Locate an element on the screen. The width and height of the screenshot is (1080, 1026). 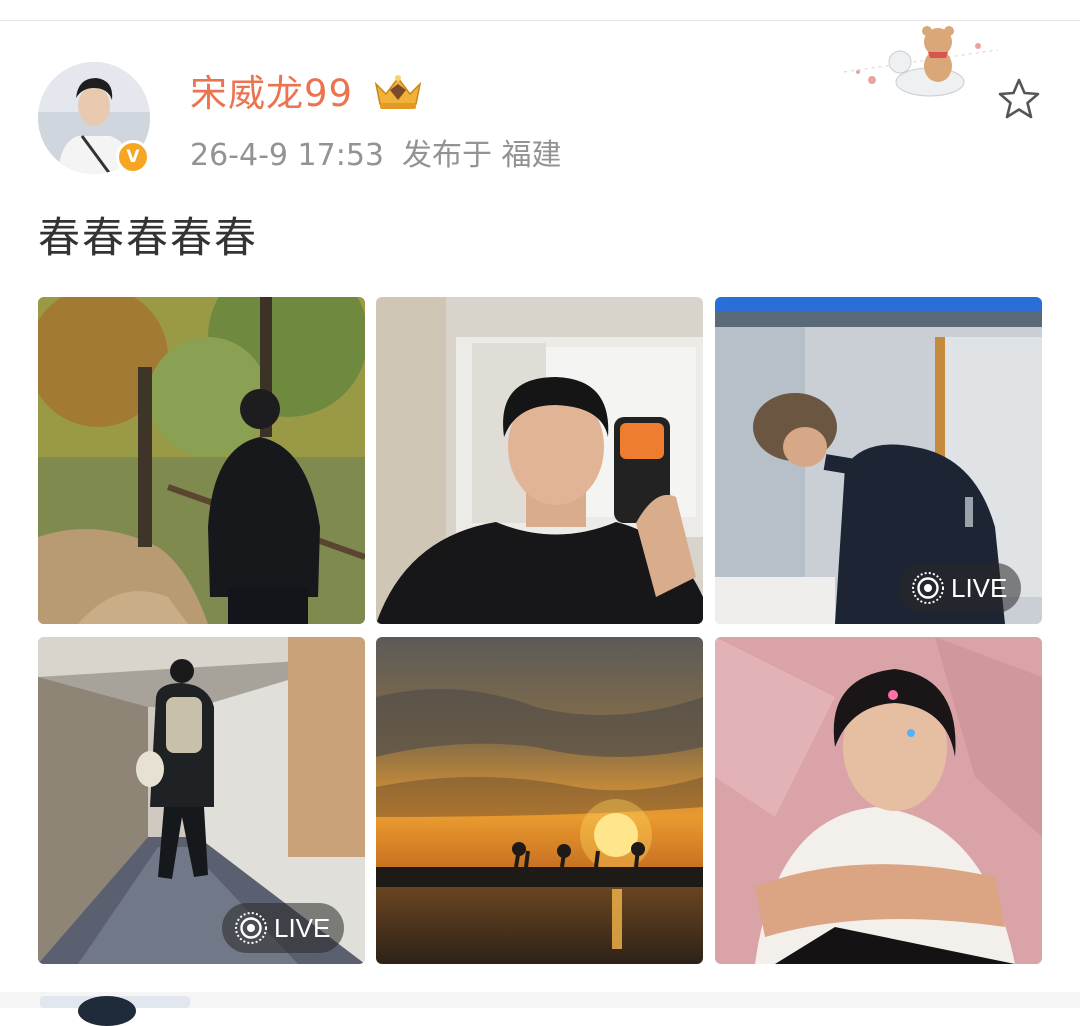
post-timestamp: 26-4-9 17:53 is located at coordinates (287, 155).